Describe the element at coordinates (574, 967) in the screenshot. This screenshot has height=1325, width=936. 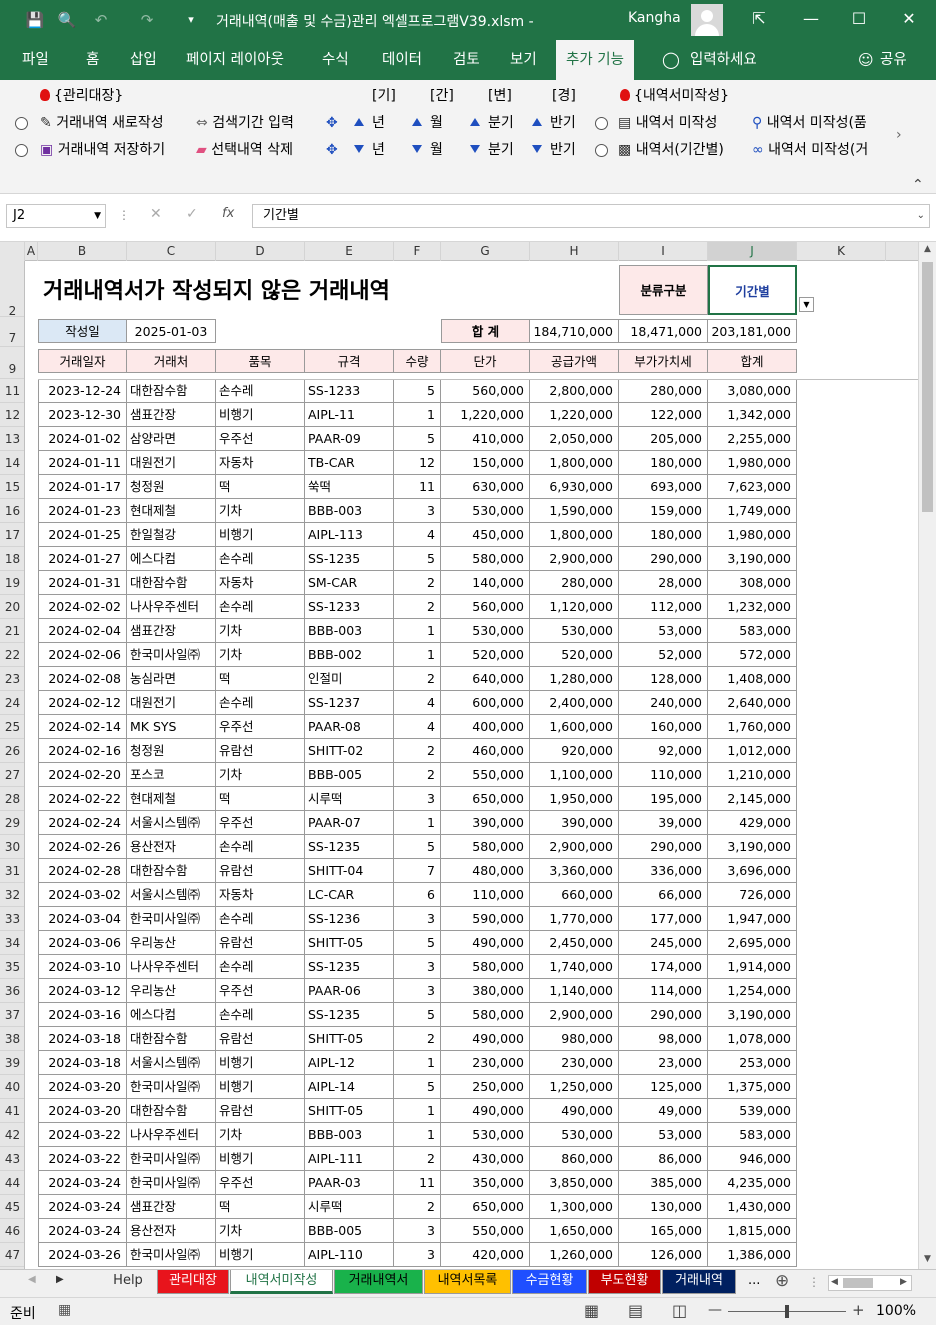
I see `table-cell: 1,740,000` at that location.